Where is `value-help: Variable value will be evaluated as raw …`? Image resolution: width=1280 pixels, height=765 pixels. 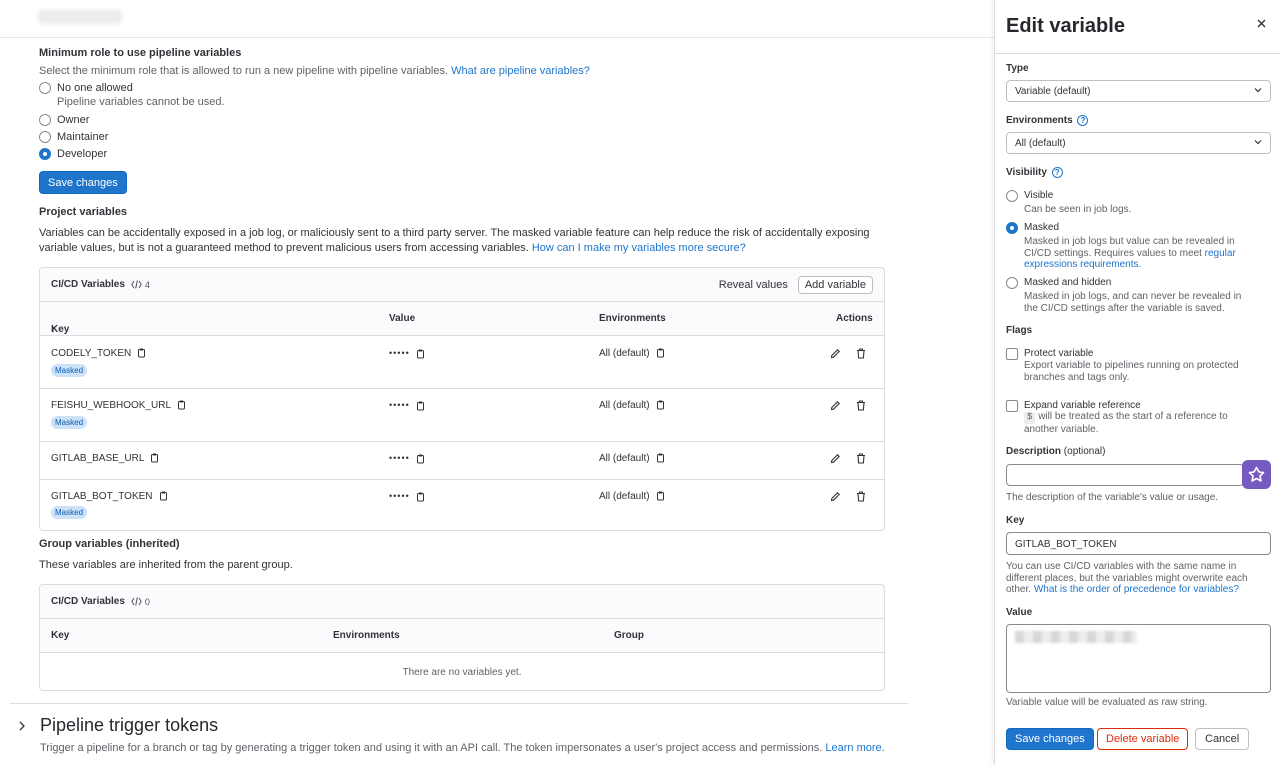
value-help: Variable value will be evaluated as raw … is located at coordinates (1107, 702).